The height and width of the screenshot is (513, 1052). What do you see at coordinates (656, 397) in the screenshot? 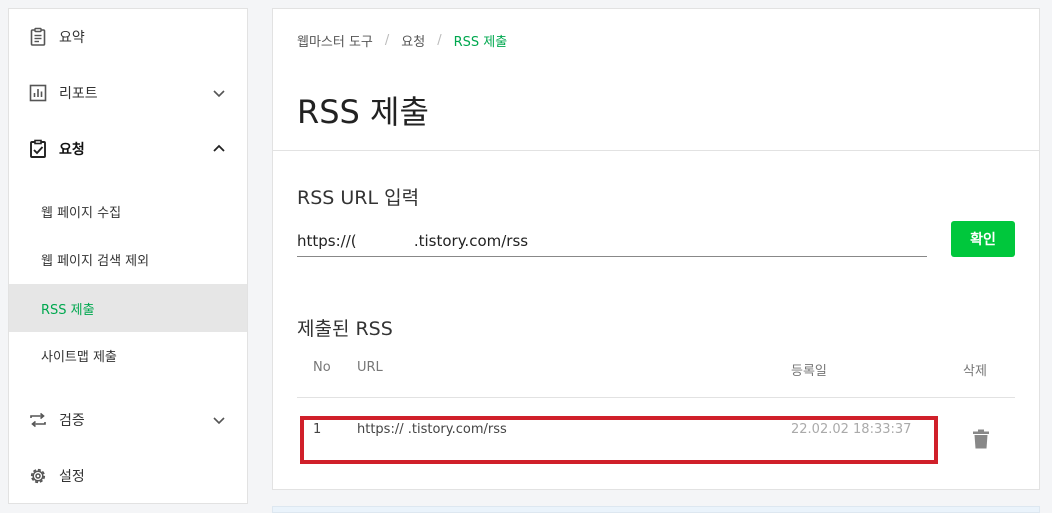
I see `table-header-divider` at bounding box center [656, 397].